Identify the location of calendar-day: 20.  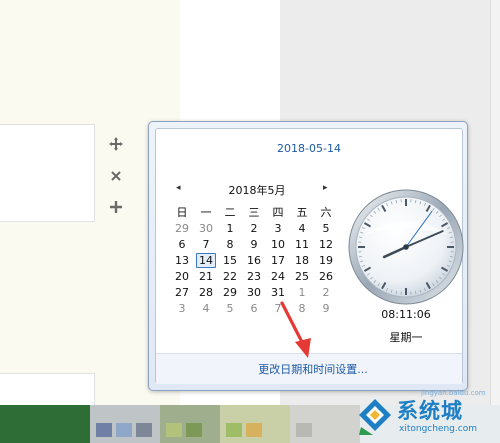
(182, 276).